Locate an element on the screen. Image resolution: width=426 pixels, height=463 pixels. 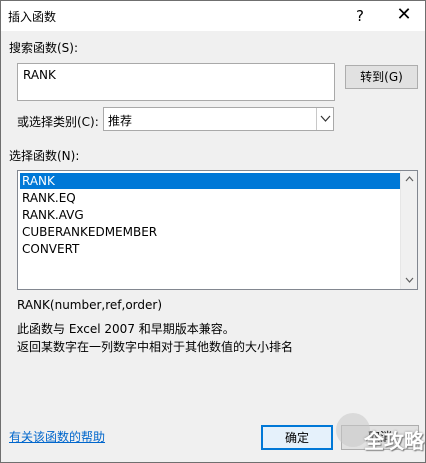
go-button: 转到(G) is located at coordinates (381, 77).